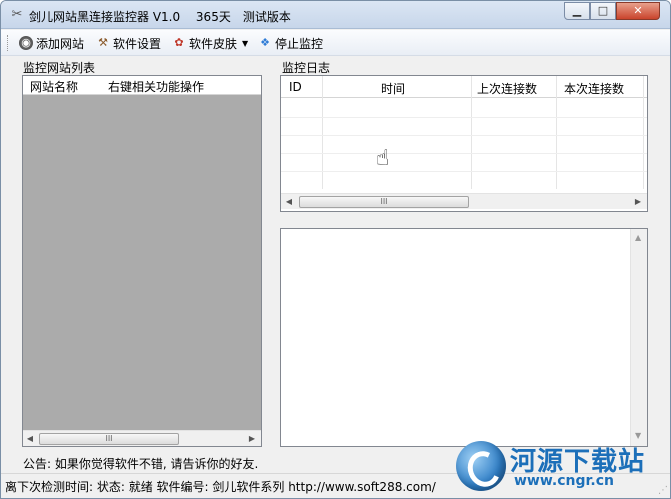 The width and height of the screenshot is (671, 499). I want to click on settings-button: ⚒ 软件设置, so click(128, 43).